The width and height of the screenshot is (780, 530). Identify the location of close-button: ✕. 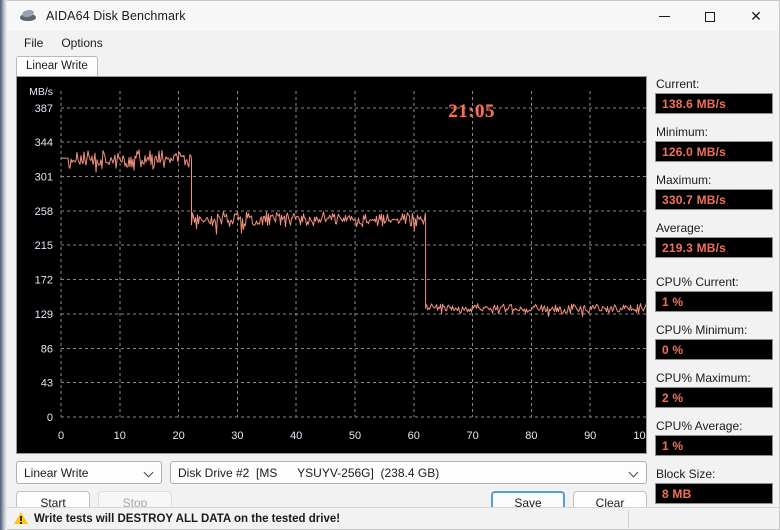
(756, 16).